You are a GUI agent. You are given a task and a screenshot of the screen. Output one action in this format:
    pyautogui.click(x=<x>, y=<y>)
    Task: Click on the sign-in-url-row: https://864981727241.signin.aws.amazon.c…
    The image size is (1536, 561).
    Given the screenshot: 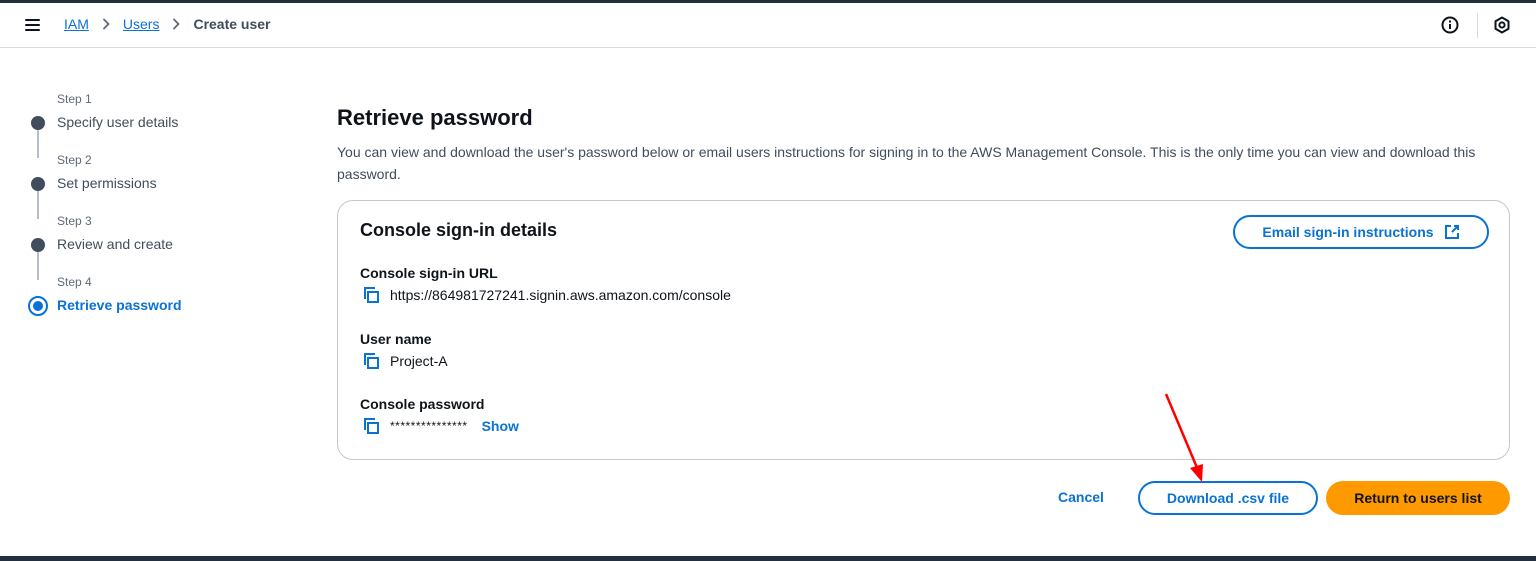 What is the action you would take?
    pyautogui.click(x=546, y=295)
    